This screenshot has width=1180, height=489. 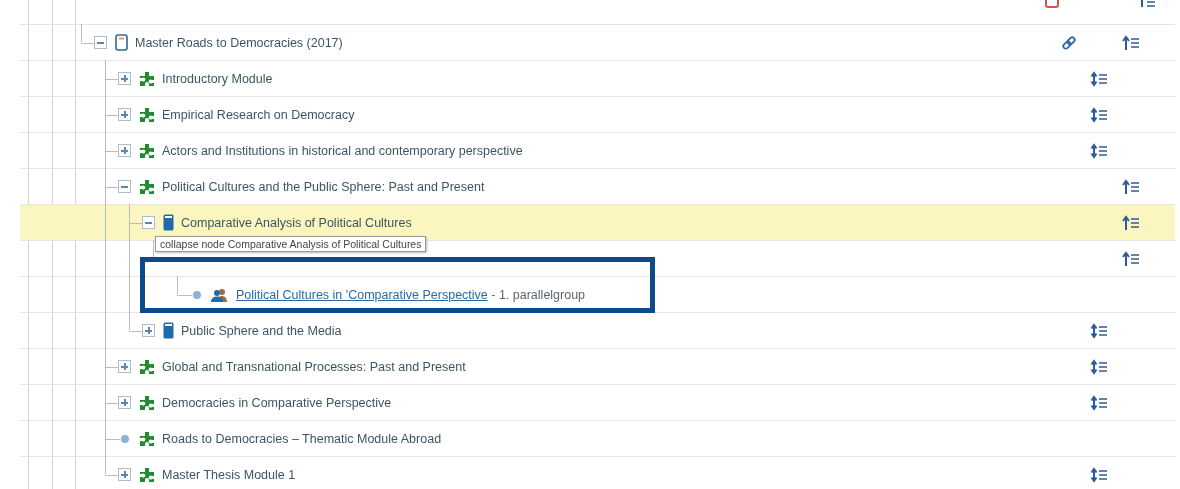 What do you see at coordinates (323, 186) in the screenshot?
I see `node-label: Political Cultures and the Public Sphere: Past and Present` at bounding box center [323, 186].